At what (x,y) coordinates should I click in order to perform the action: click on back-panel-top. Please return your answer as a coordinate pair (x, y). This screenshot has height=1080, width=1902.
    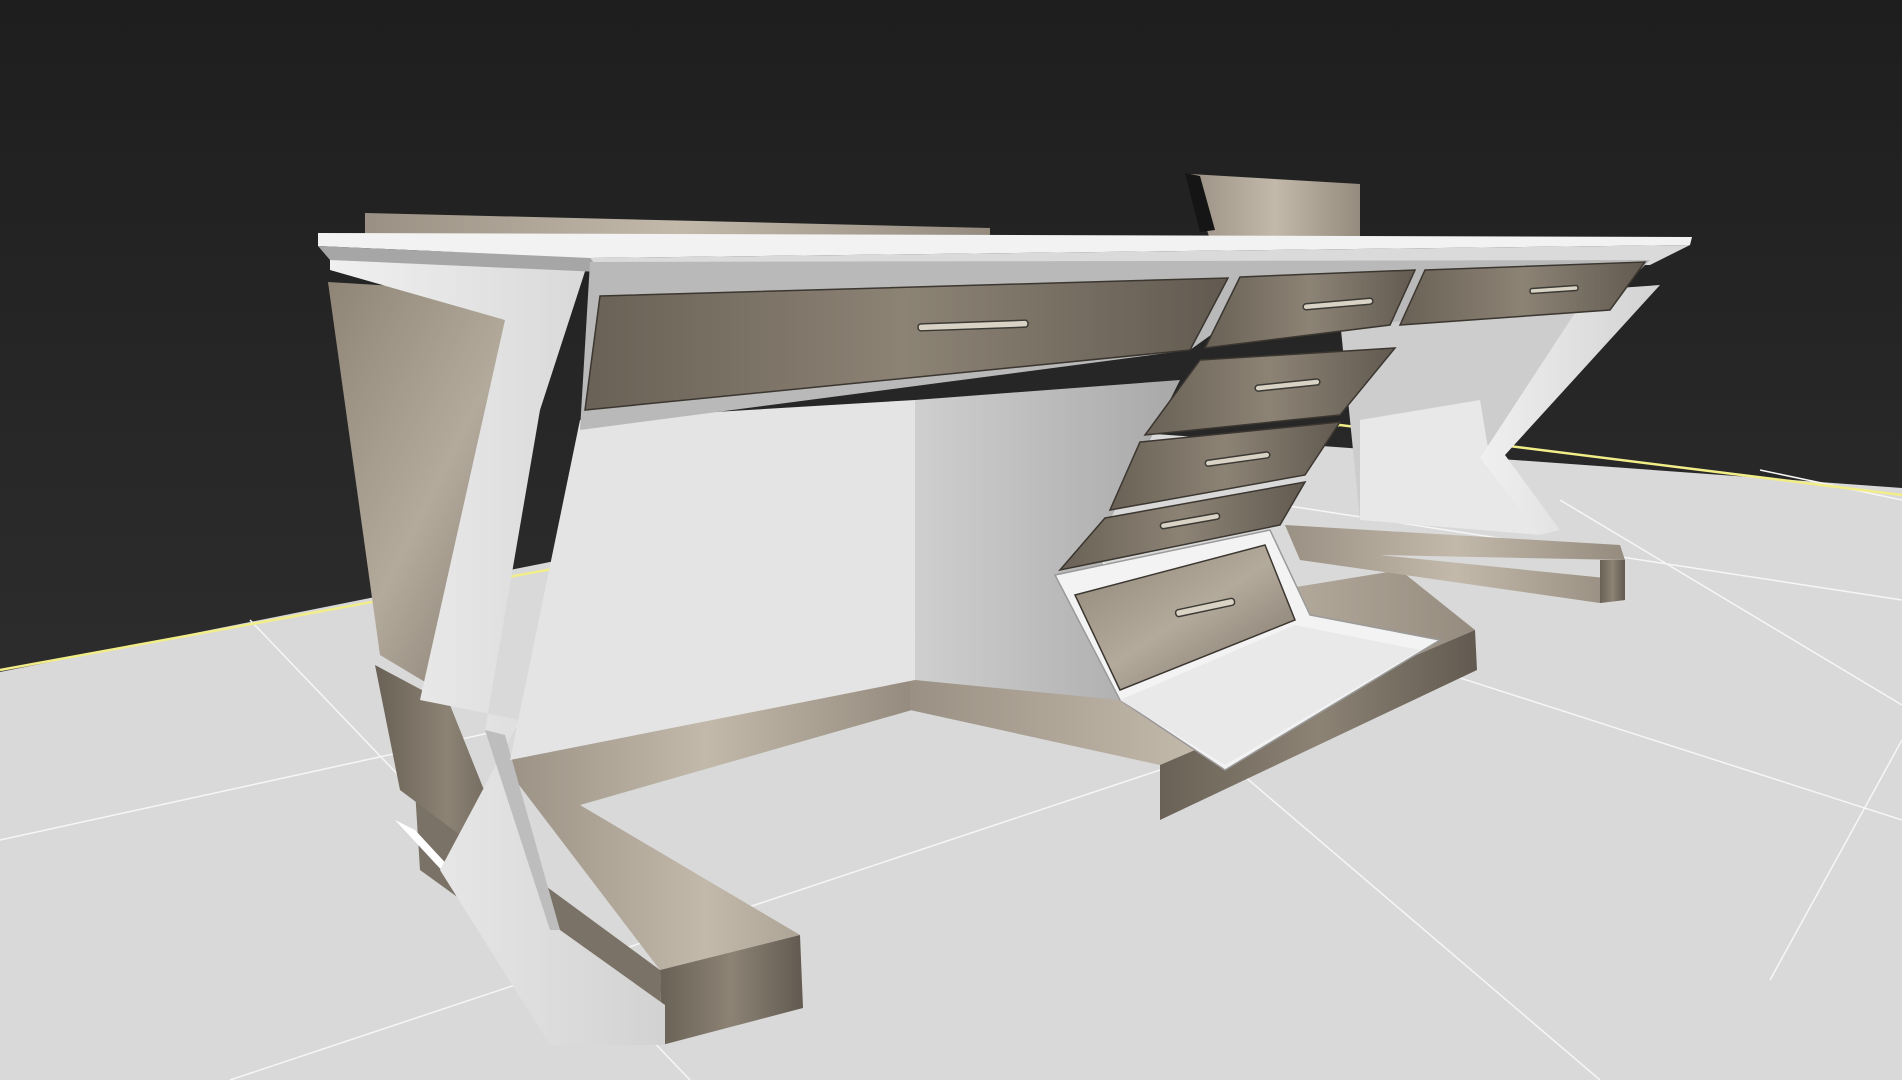
    Looking at the image, I should click on (1275, 207).